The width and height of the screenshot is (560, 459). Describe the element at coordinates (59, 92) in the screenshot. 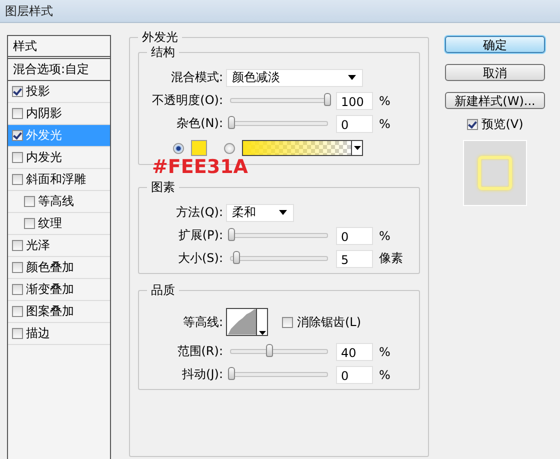

I see `list-item: 投影` at that location.